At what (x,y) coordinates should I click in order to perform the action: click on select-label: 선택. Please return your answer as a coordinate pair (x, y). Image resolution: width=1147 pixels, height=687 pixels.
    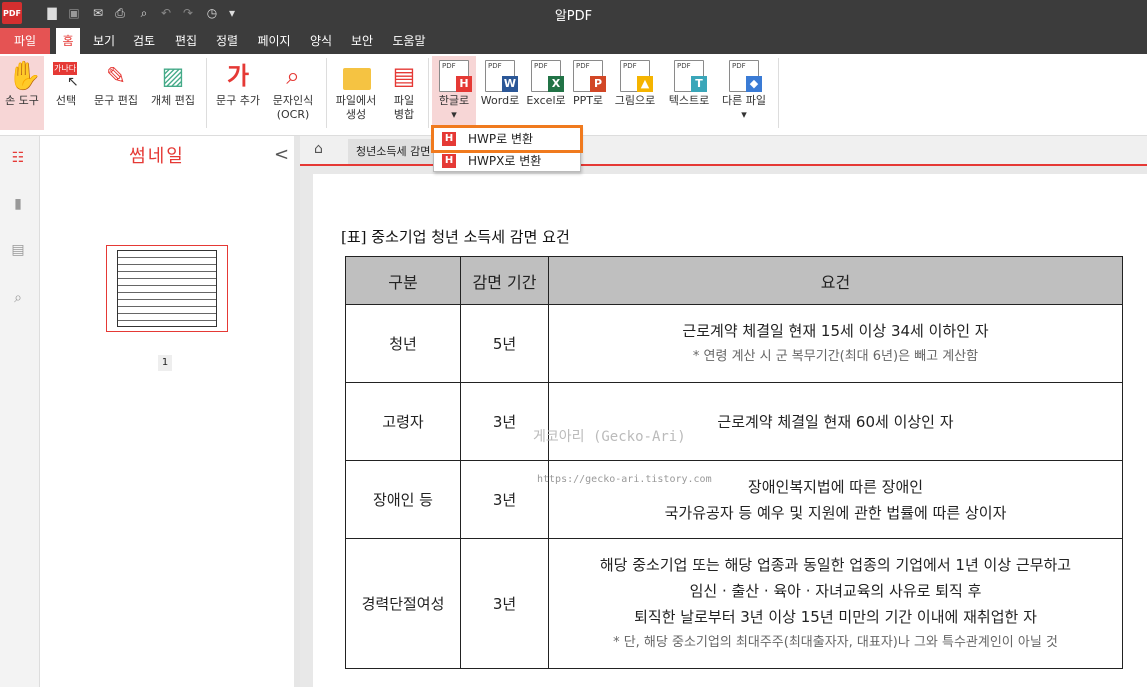
    Looking at the image, I should click on (66, 100).